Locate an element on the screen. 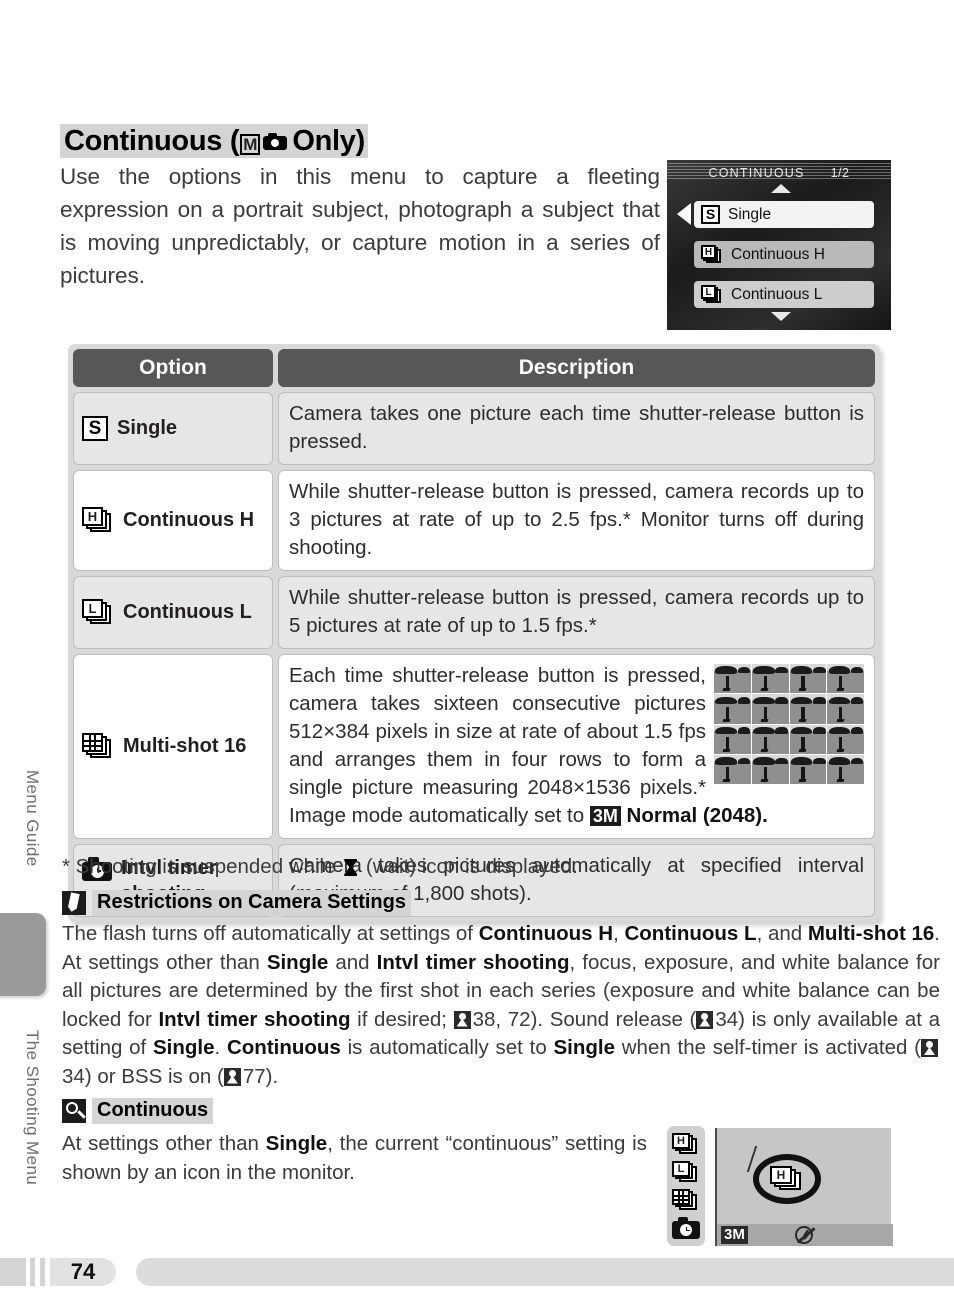 This screenshot has width=954, height=1314. tip-heading-text: Continuous is located at coordinates (153, 1111).